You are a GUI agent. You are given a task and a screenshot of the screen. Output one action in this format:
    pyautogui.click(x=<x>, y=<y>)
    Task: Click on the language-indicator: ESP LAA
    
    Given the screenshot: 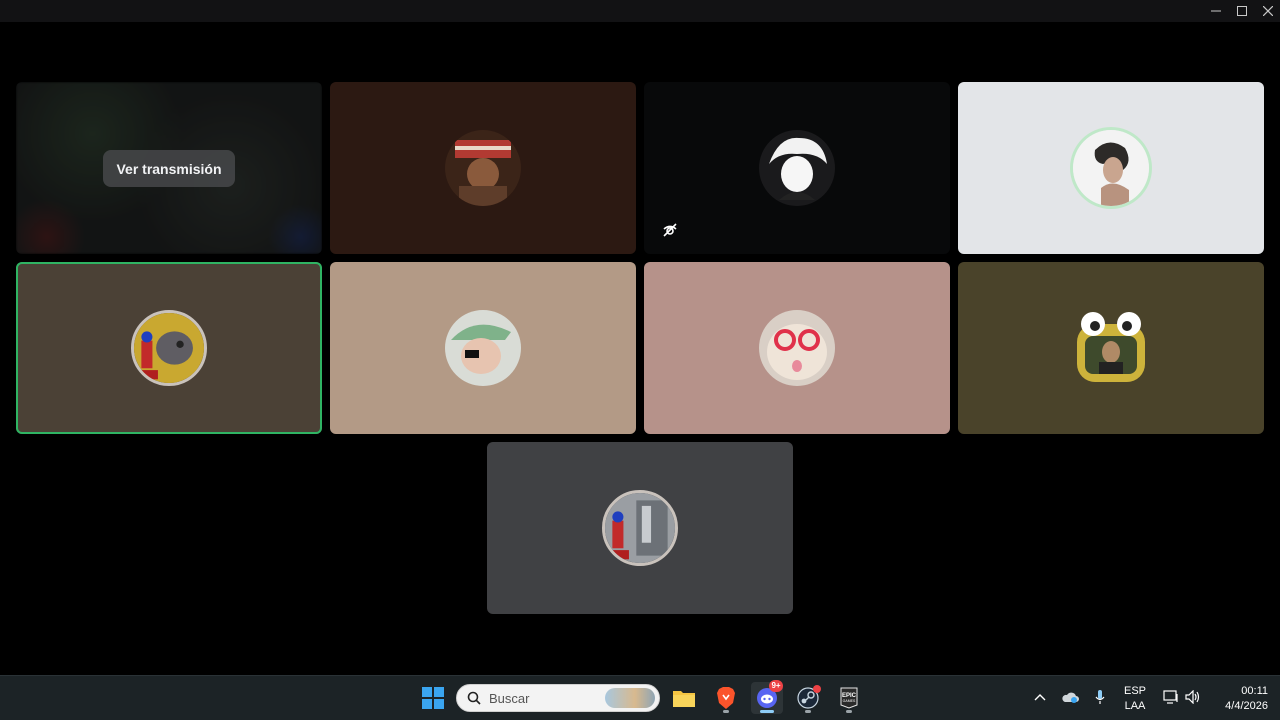 What is the action you would take?
    pyautogui.click(x=1135, y=699)
    